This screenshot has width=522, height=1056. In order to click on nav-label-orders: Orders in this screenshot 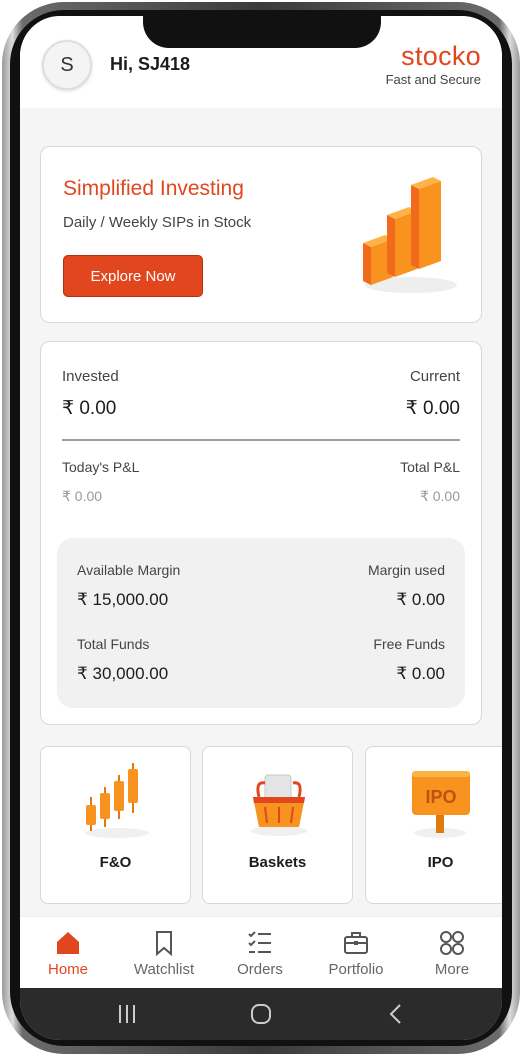, I will do `click(260, 969)`.